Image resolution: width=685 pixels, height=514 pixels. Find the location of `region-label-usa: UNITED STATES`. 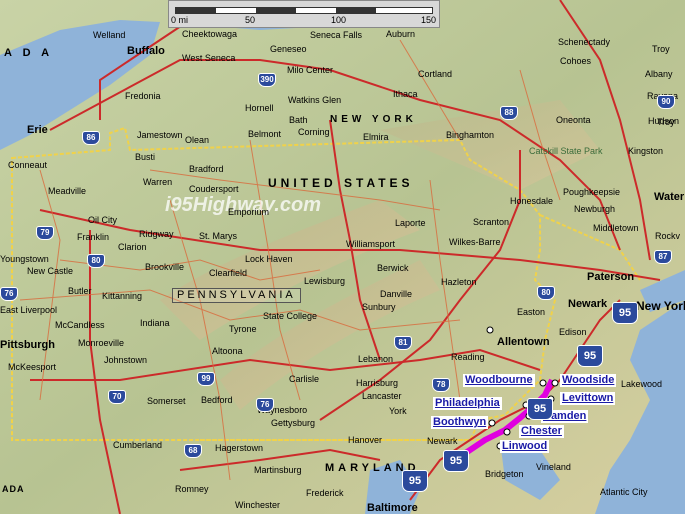

region-label-usa: UNITED STATES is located at coordinates (341, 183).